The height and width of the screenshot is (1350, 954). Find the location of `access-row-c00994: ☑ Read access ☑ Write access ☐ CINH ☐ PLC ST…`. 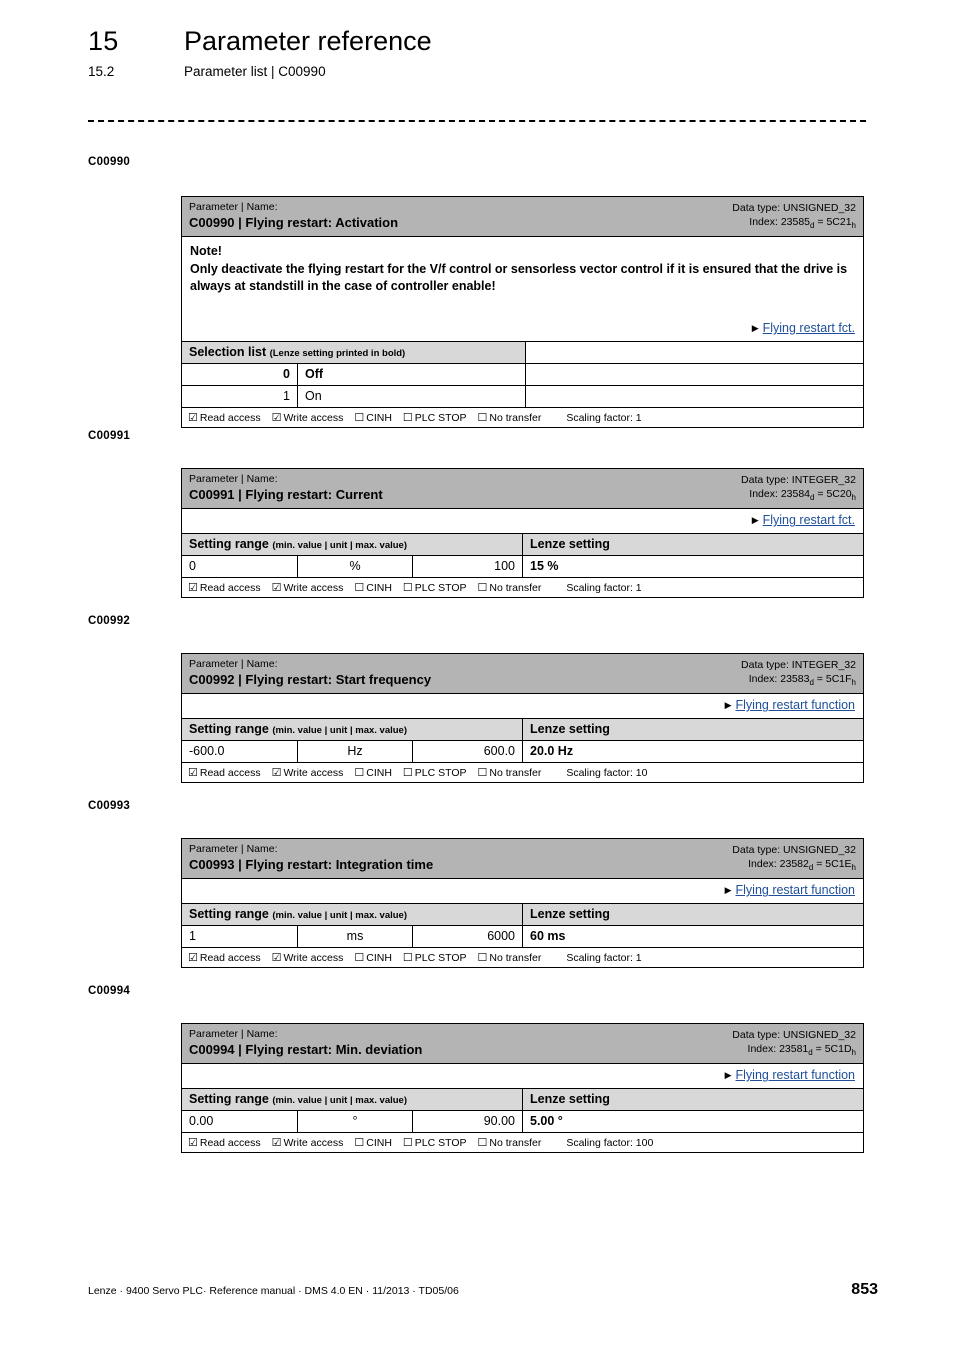

access-row-c00994: ☑ Read access ☑ Write access ☐ CINH ☐ PLC ST… is located at coordinates (522, 1142).